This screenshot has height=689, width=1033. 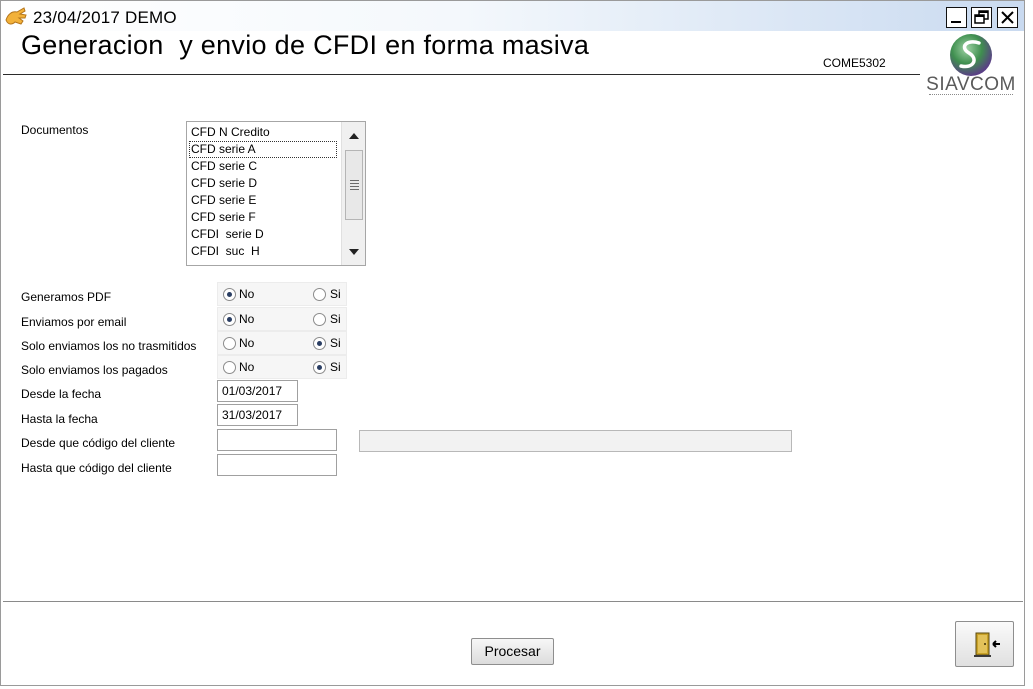 I want to click on radio-pagados-no, so click(x=229, y=367).